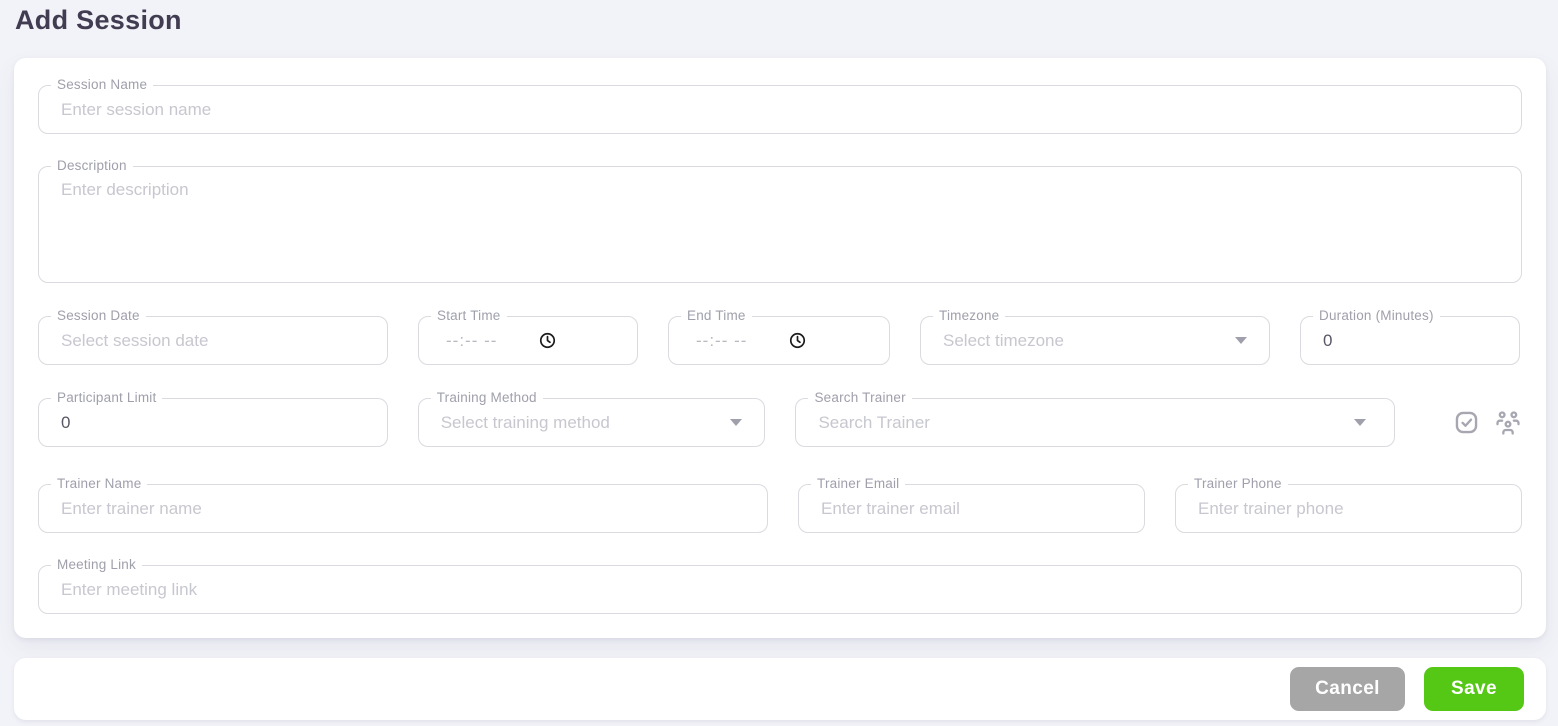 The image size is (1558, 726). What do you see at coordinates (1410, 336) in the screenshot?
I see `duration-field: Duration (Minutes)` at bounding box center [1410, 336].